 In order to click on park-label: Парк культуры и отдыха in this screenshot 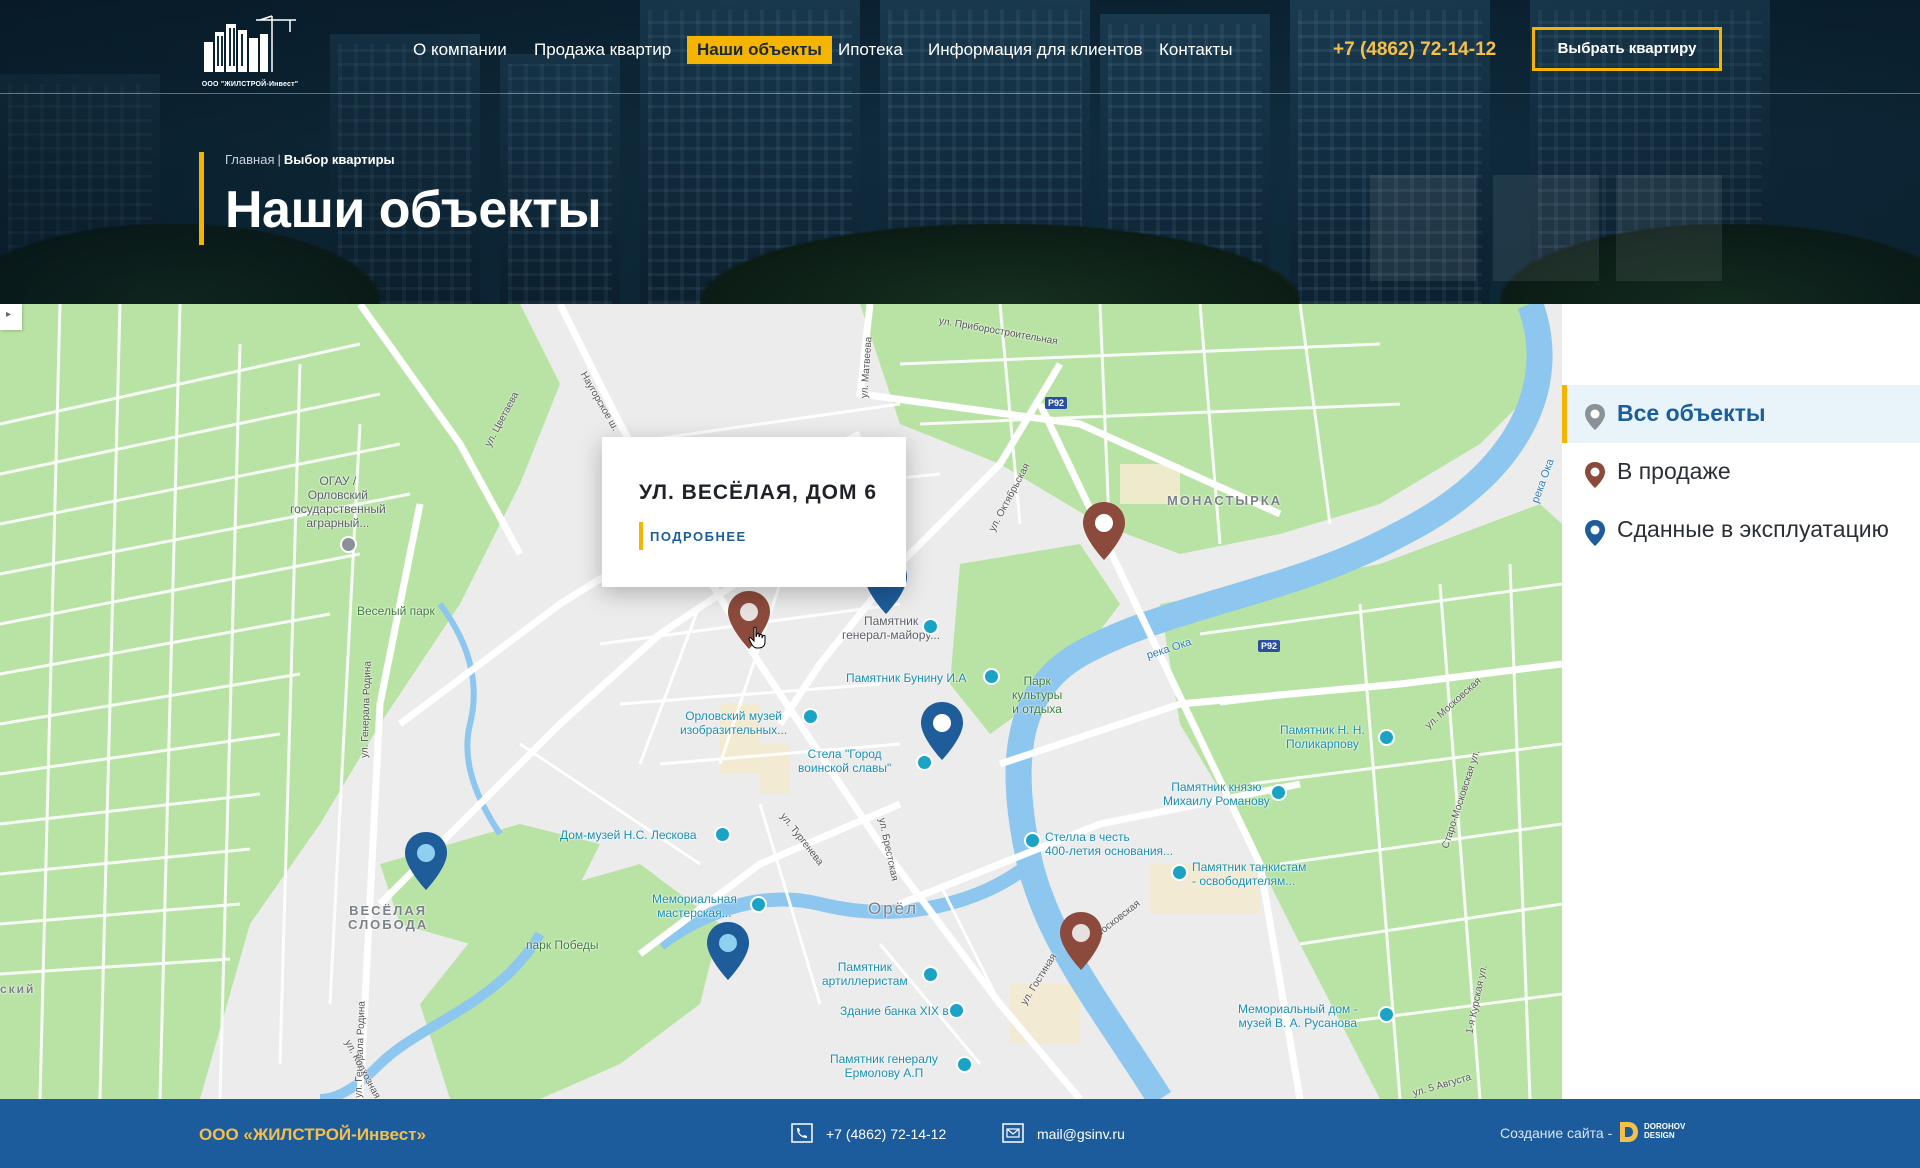, I will do `click(1037, 695)`.